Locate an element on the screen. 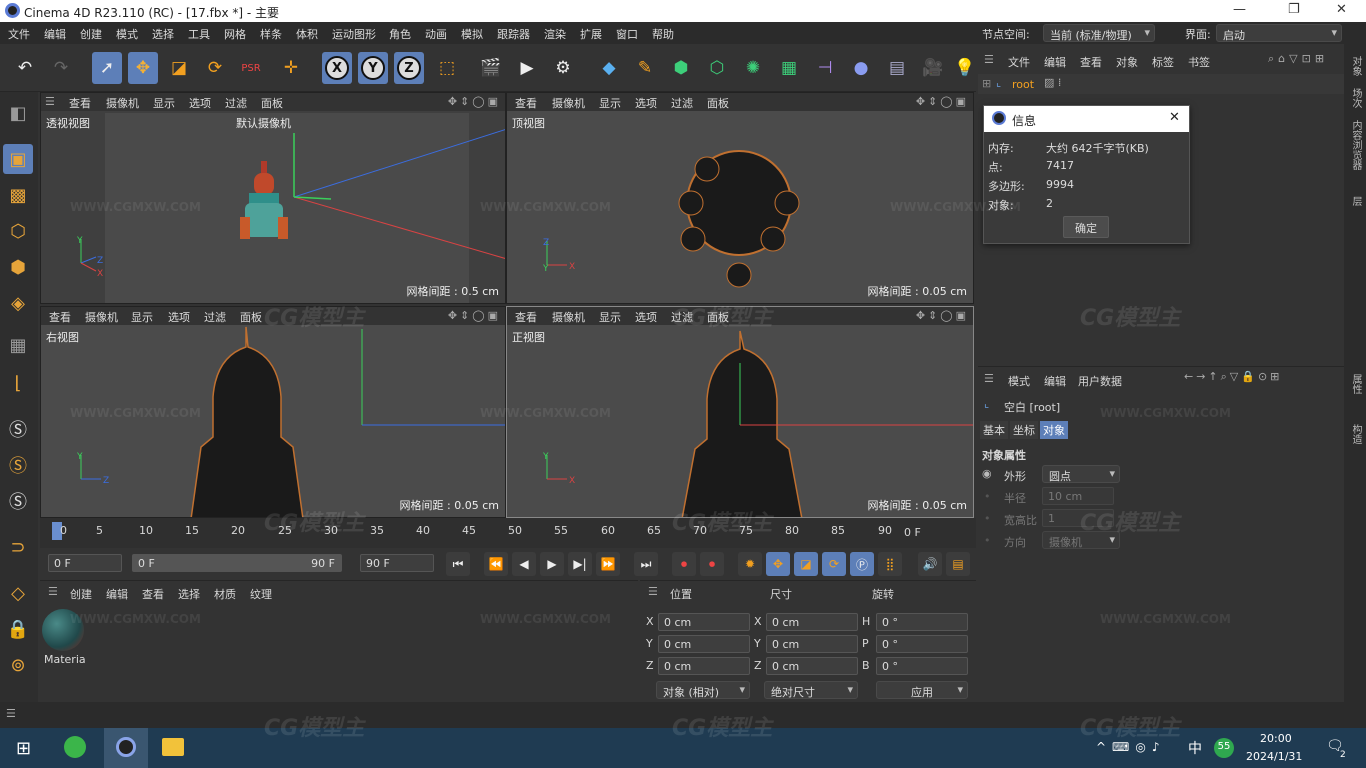 The height and width of the screenshot is (768, 1366). polygons-mode-icon: ◈ is located at coordinates (18, 303).